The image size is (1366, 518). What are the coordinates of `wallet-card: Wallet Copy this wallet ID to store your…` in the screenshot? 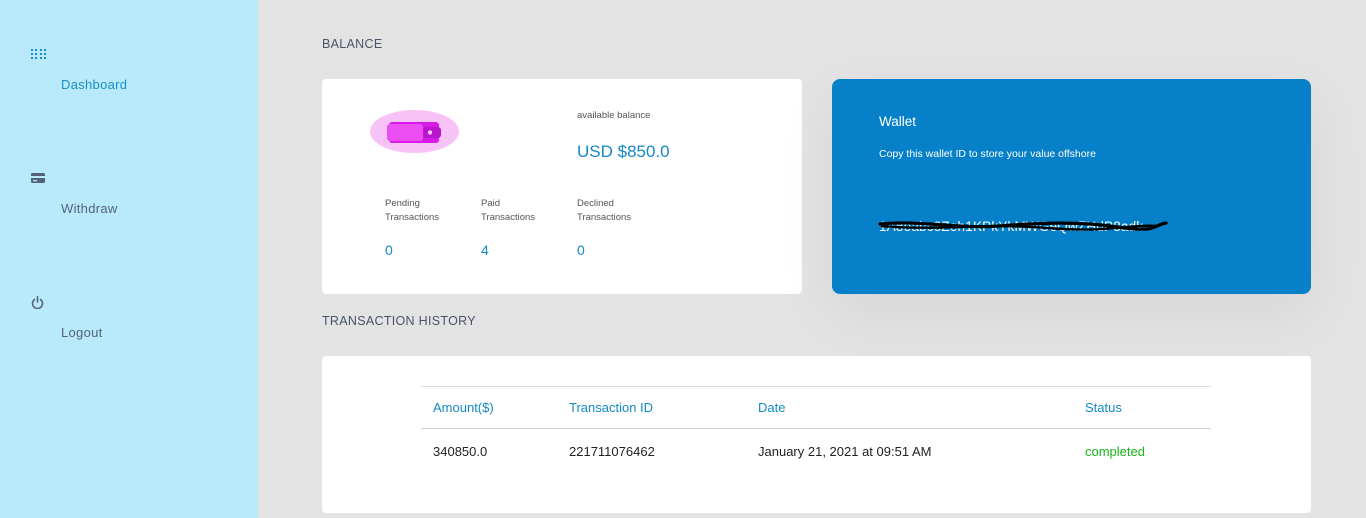 It's located at (1071, 186).